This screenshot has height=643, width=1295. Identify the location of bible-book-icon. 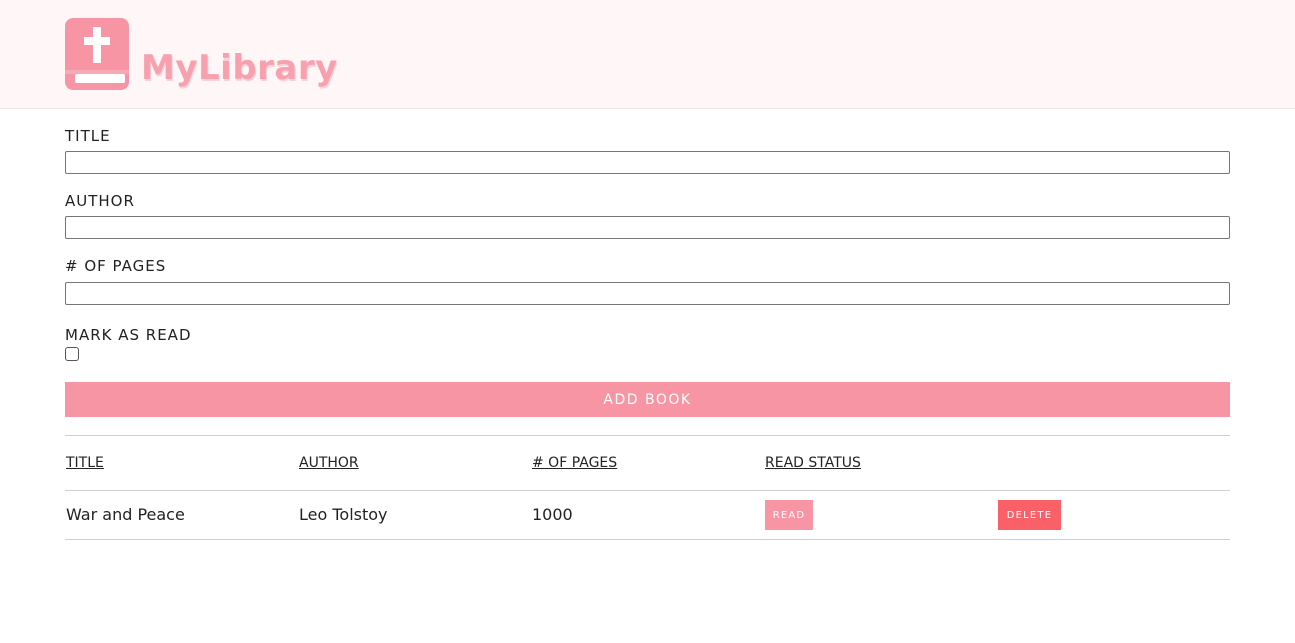
(97, 54).